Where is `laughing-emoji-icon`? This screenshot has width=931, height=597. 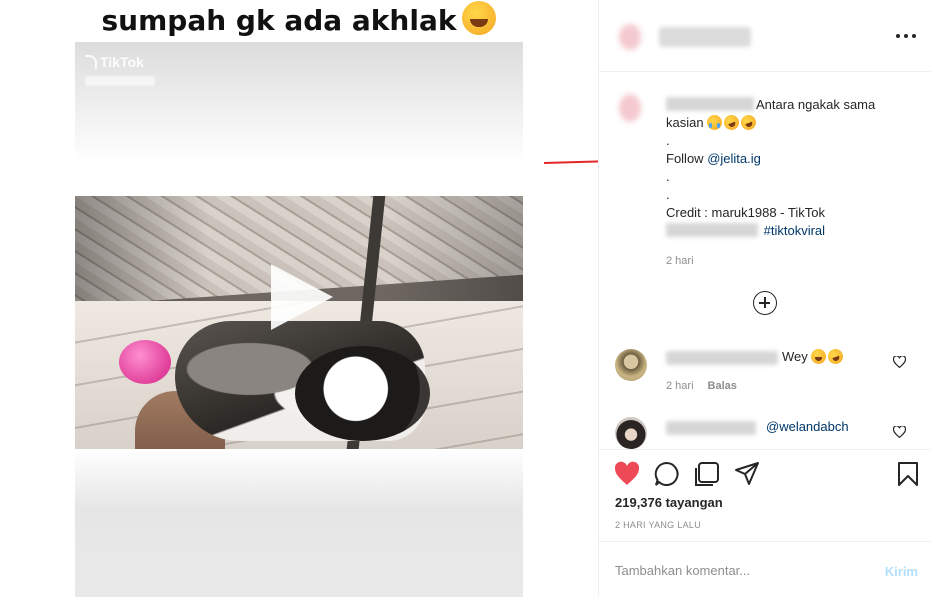 laughing-emoji-icon is located at coordinates (479, 18).